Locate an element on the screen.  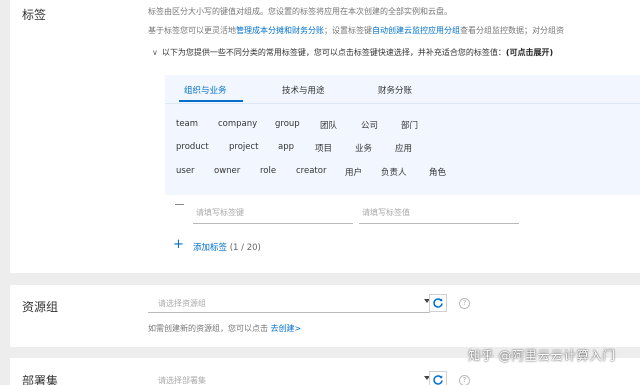
tag-key-chip: product is located at coordinates (192, 147).